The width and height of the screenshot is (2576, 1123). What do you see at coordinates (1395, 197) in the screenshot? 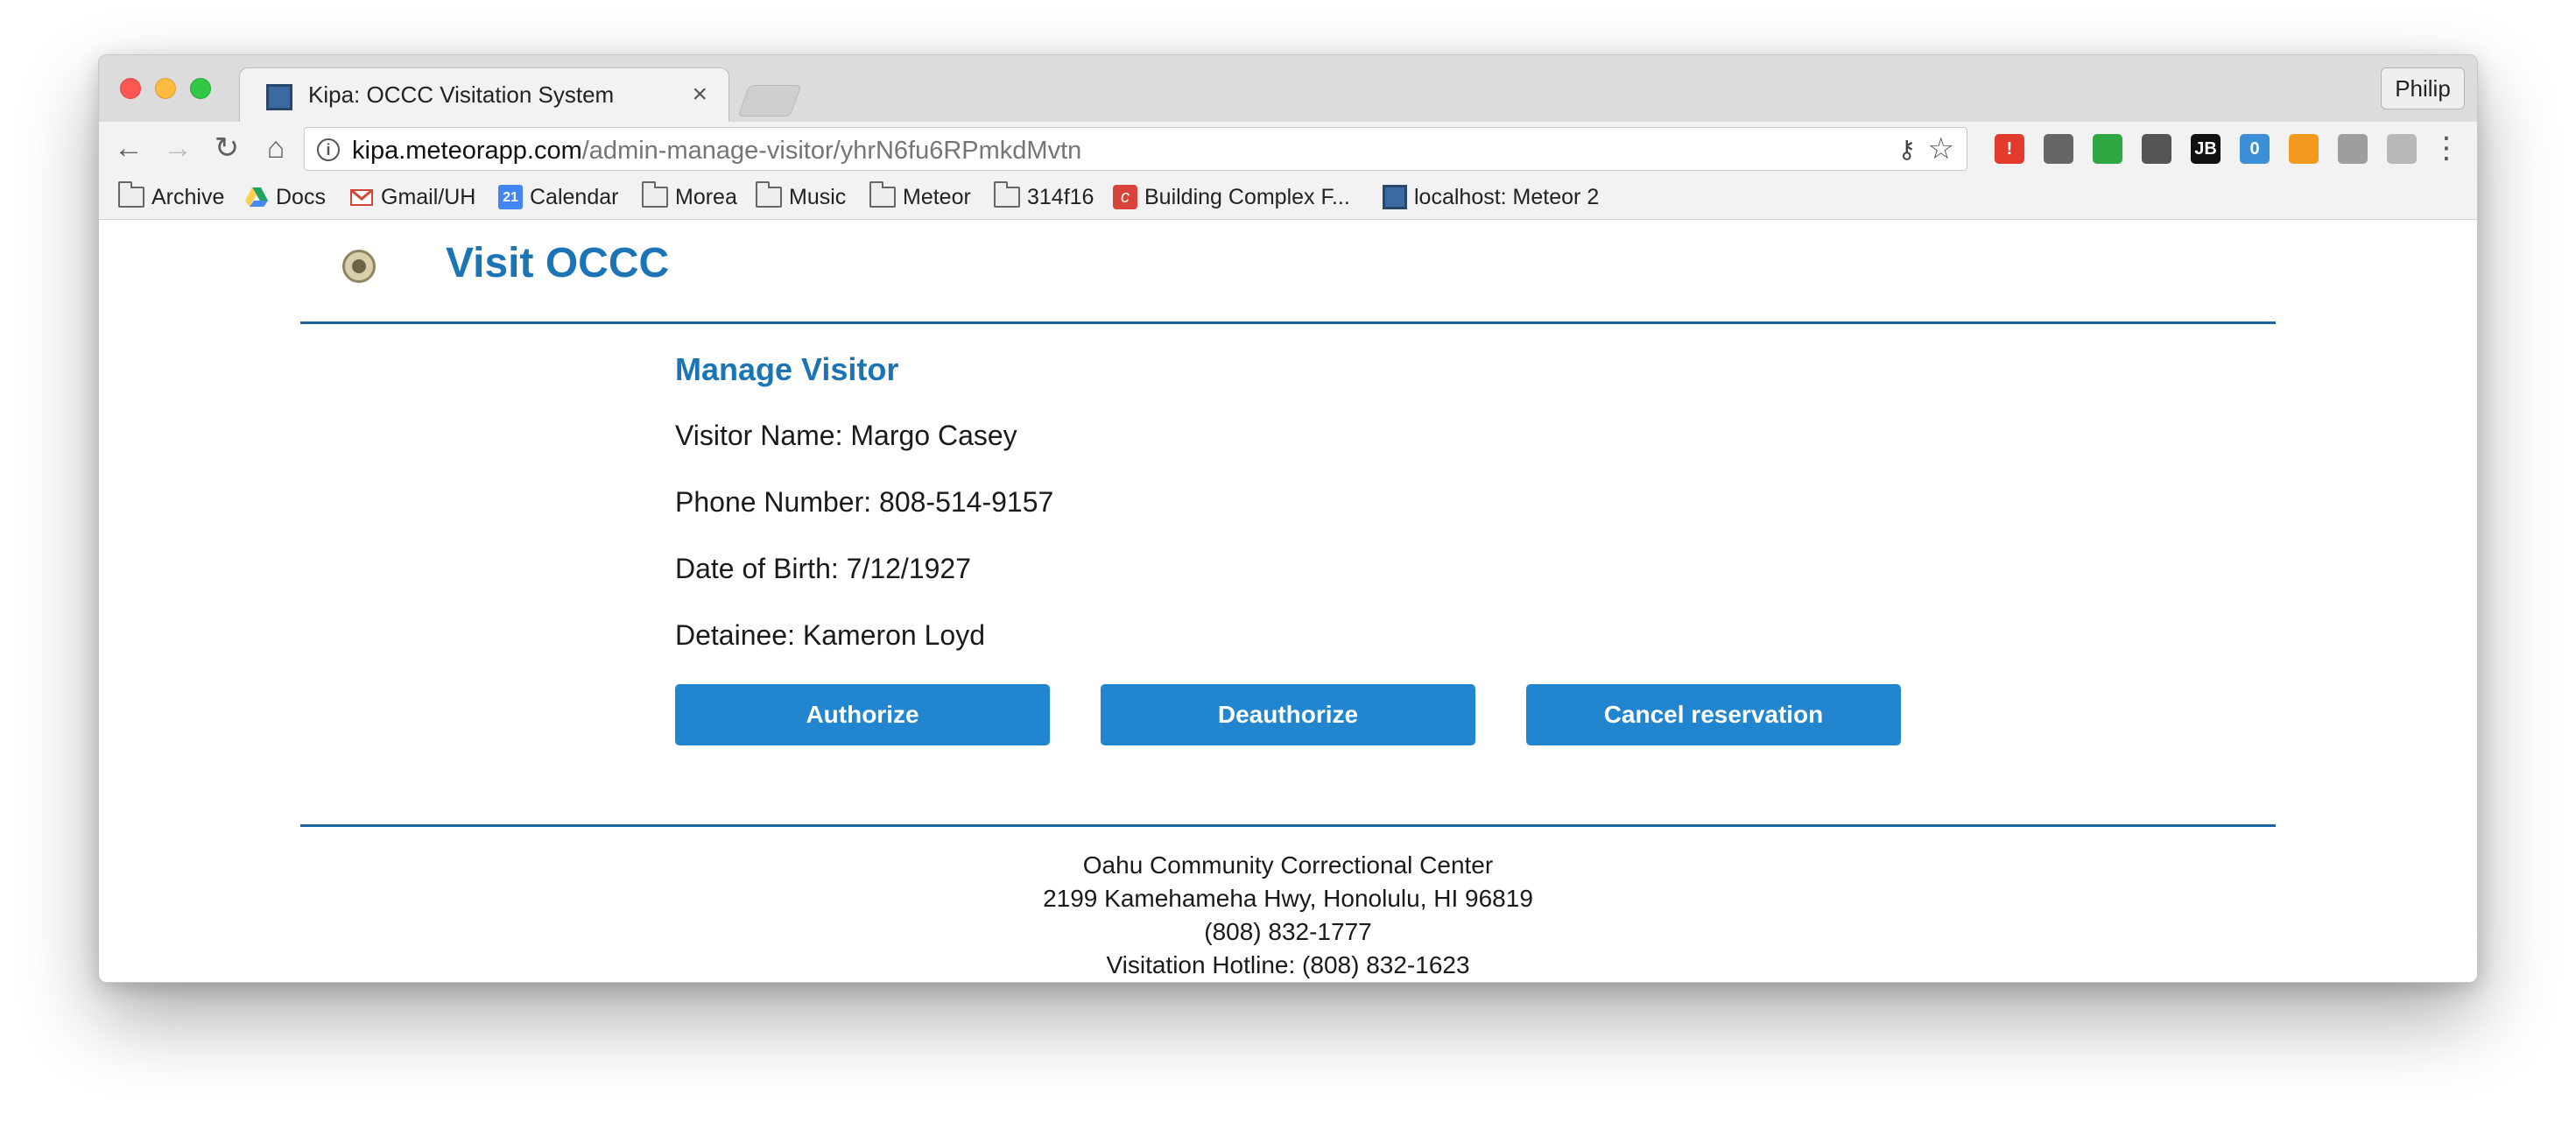
I see `meteor-site-icon` at bounding box center [1395, 197].